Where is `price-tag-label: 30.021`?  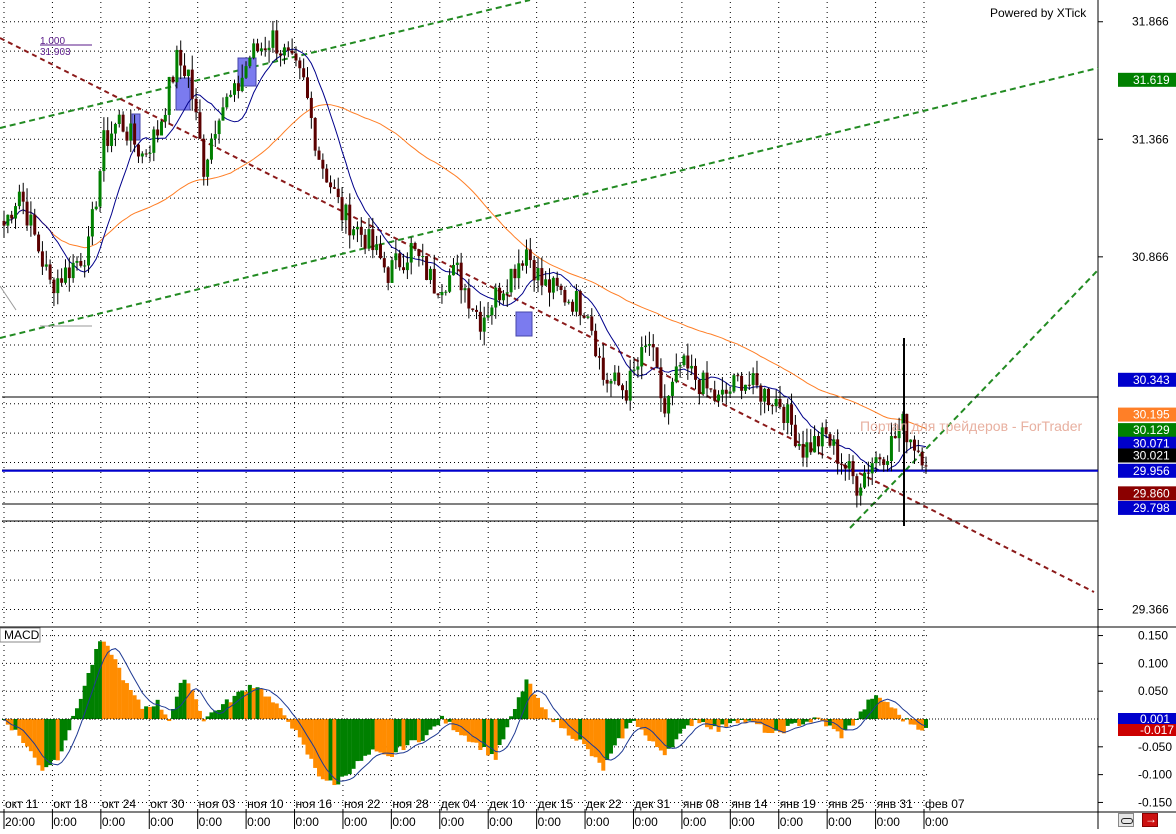
price-tag-label: 30.021 is located at coordinates (1151, 455).